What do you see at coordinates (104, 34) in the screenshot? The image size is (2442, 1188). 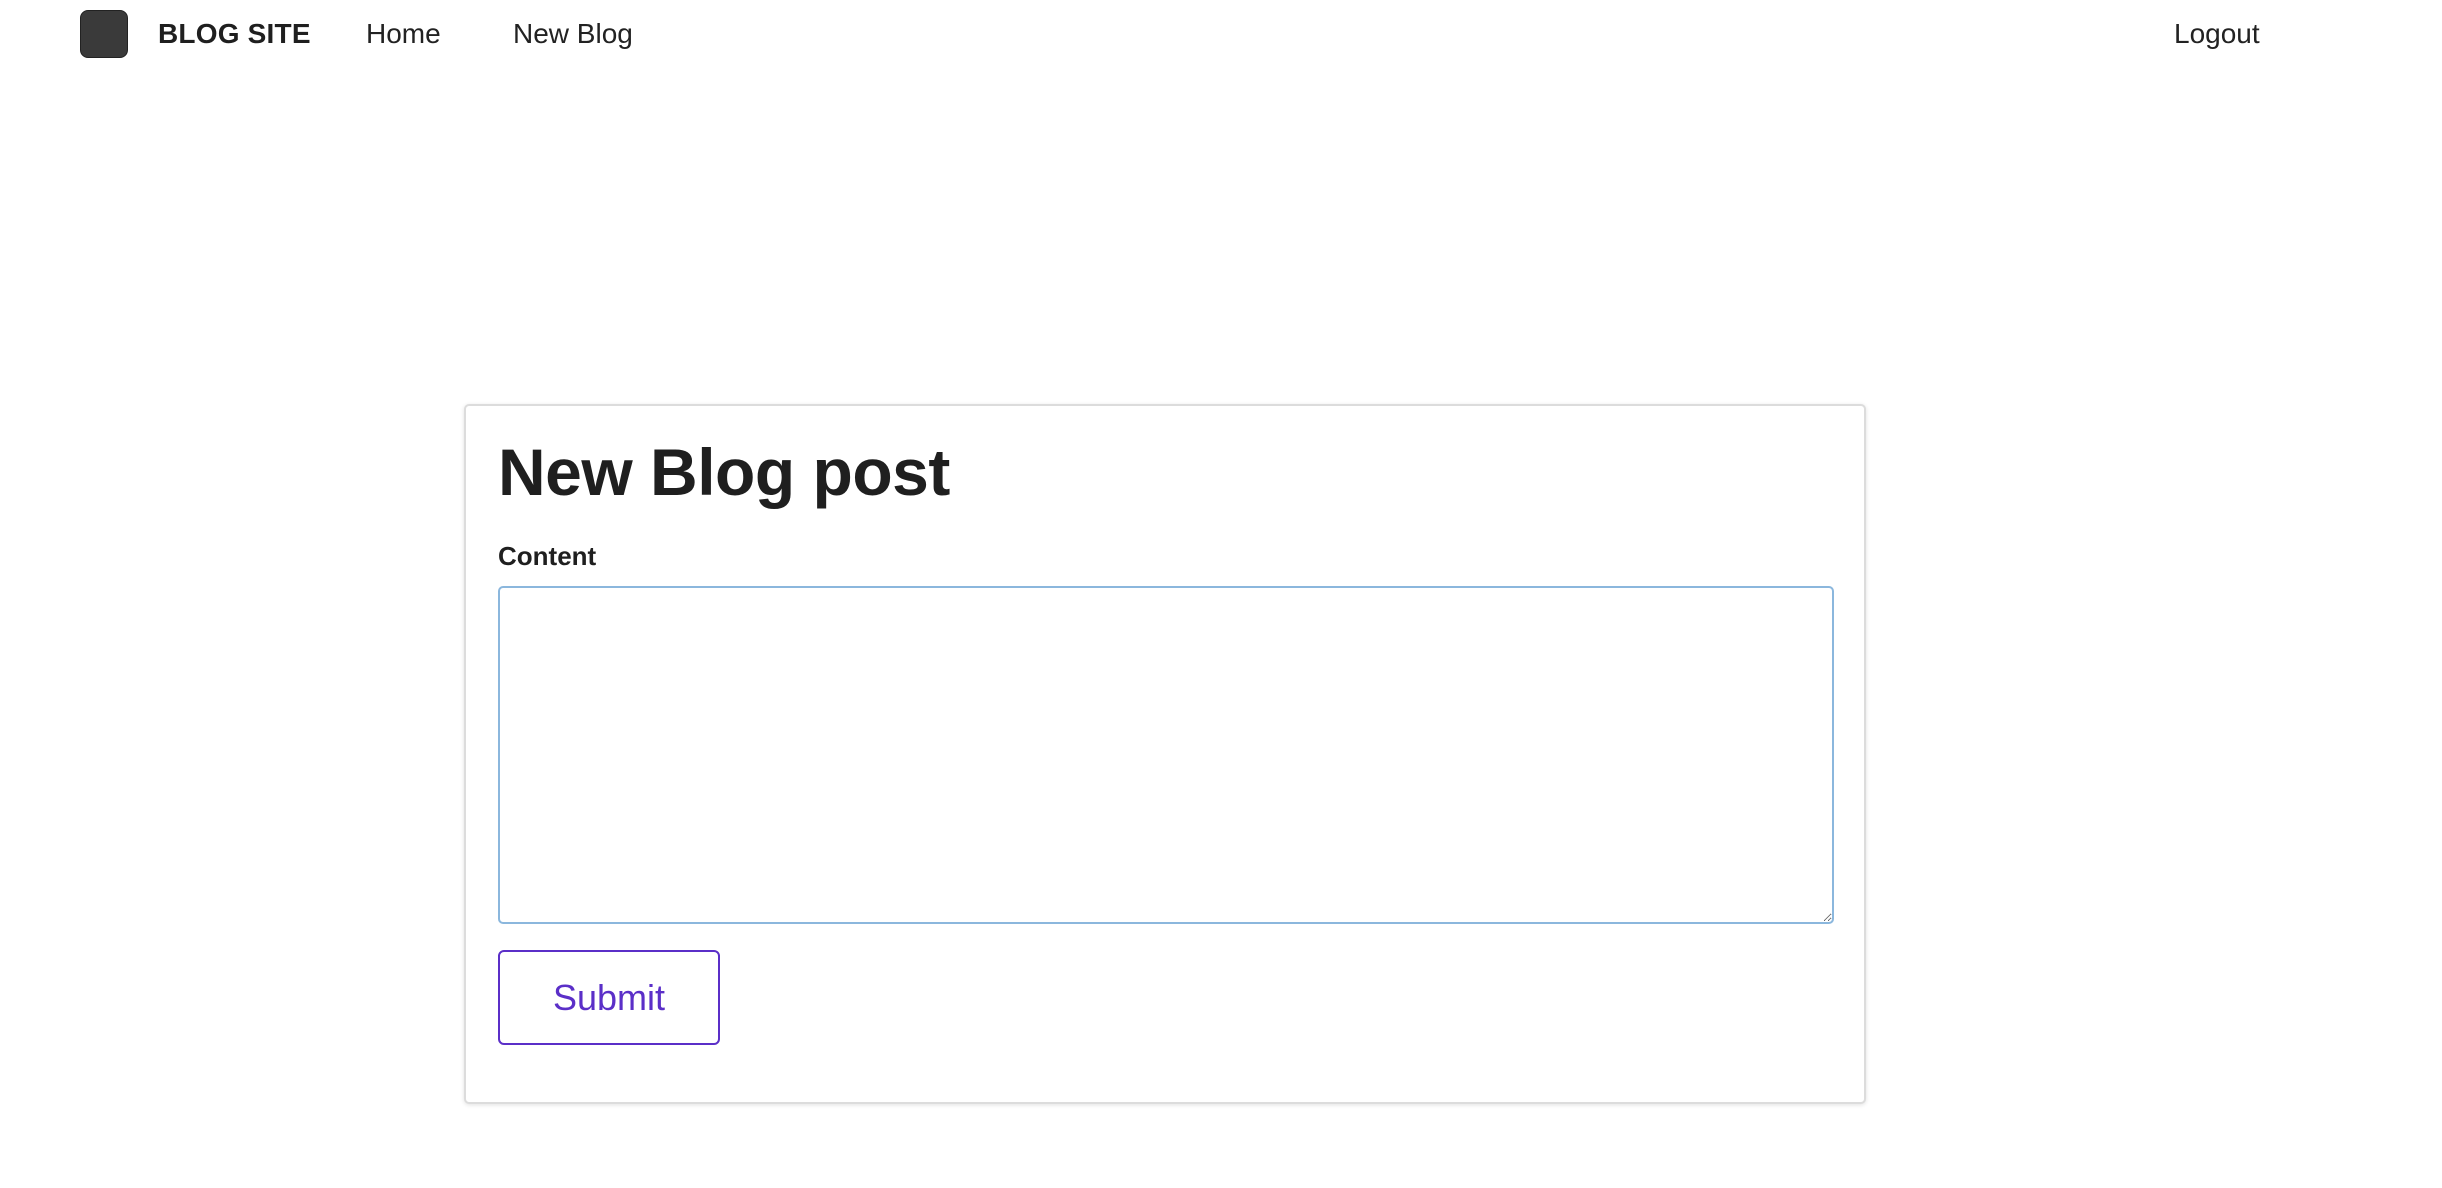 I see `site-logo-icon` at bounding box center [104, 34].